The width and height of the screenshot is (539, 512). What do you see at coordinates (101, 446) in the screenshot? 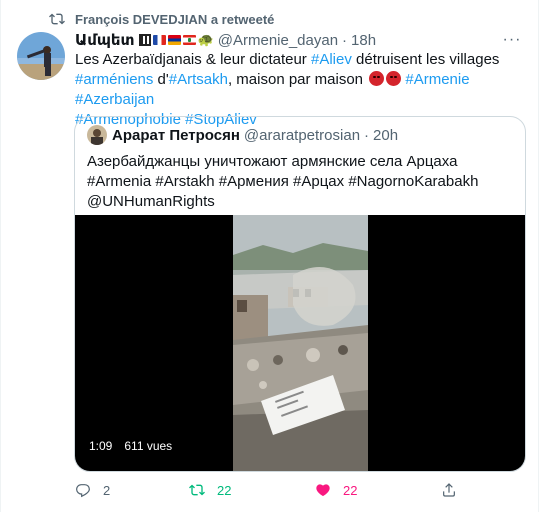
I see `video-duration: 1:09` at bounding box center [101, 446].